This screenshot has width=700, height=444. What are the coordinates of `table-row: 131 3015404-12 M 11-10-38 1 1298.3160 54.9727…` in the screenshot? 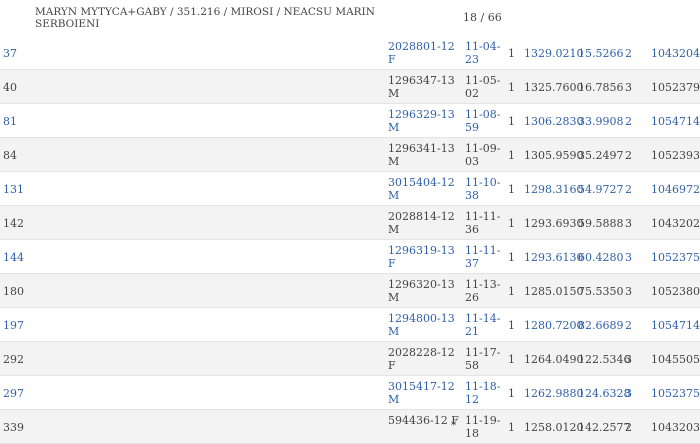 It's located at (350, 189).